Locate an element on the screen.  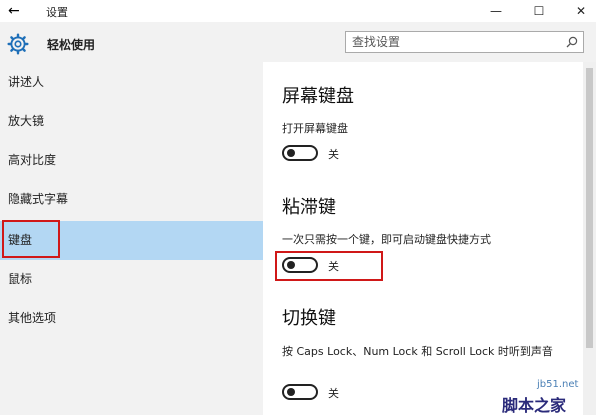
watermark-name: 脚本之家 is located at coordinates (534, 405).